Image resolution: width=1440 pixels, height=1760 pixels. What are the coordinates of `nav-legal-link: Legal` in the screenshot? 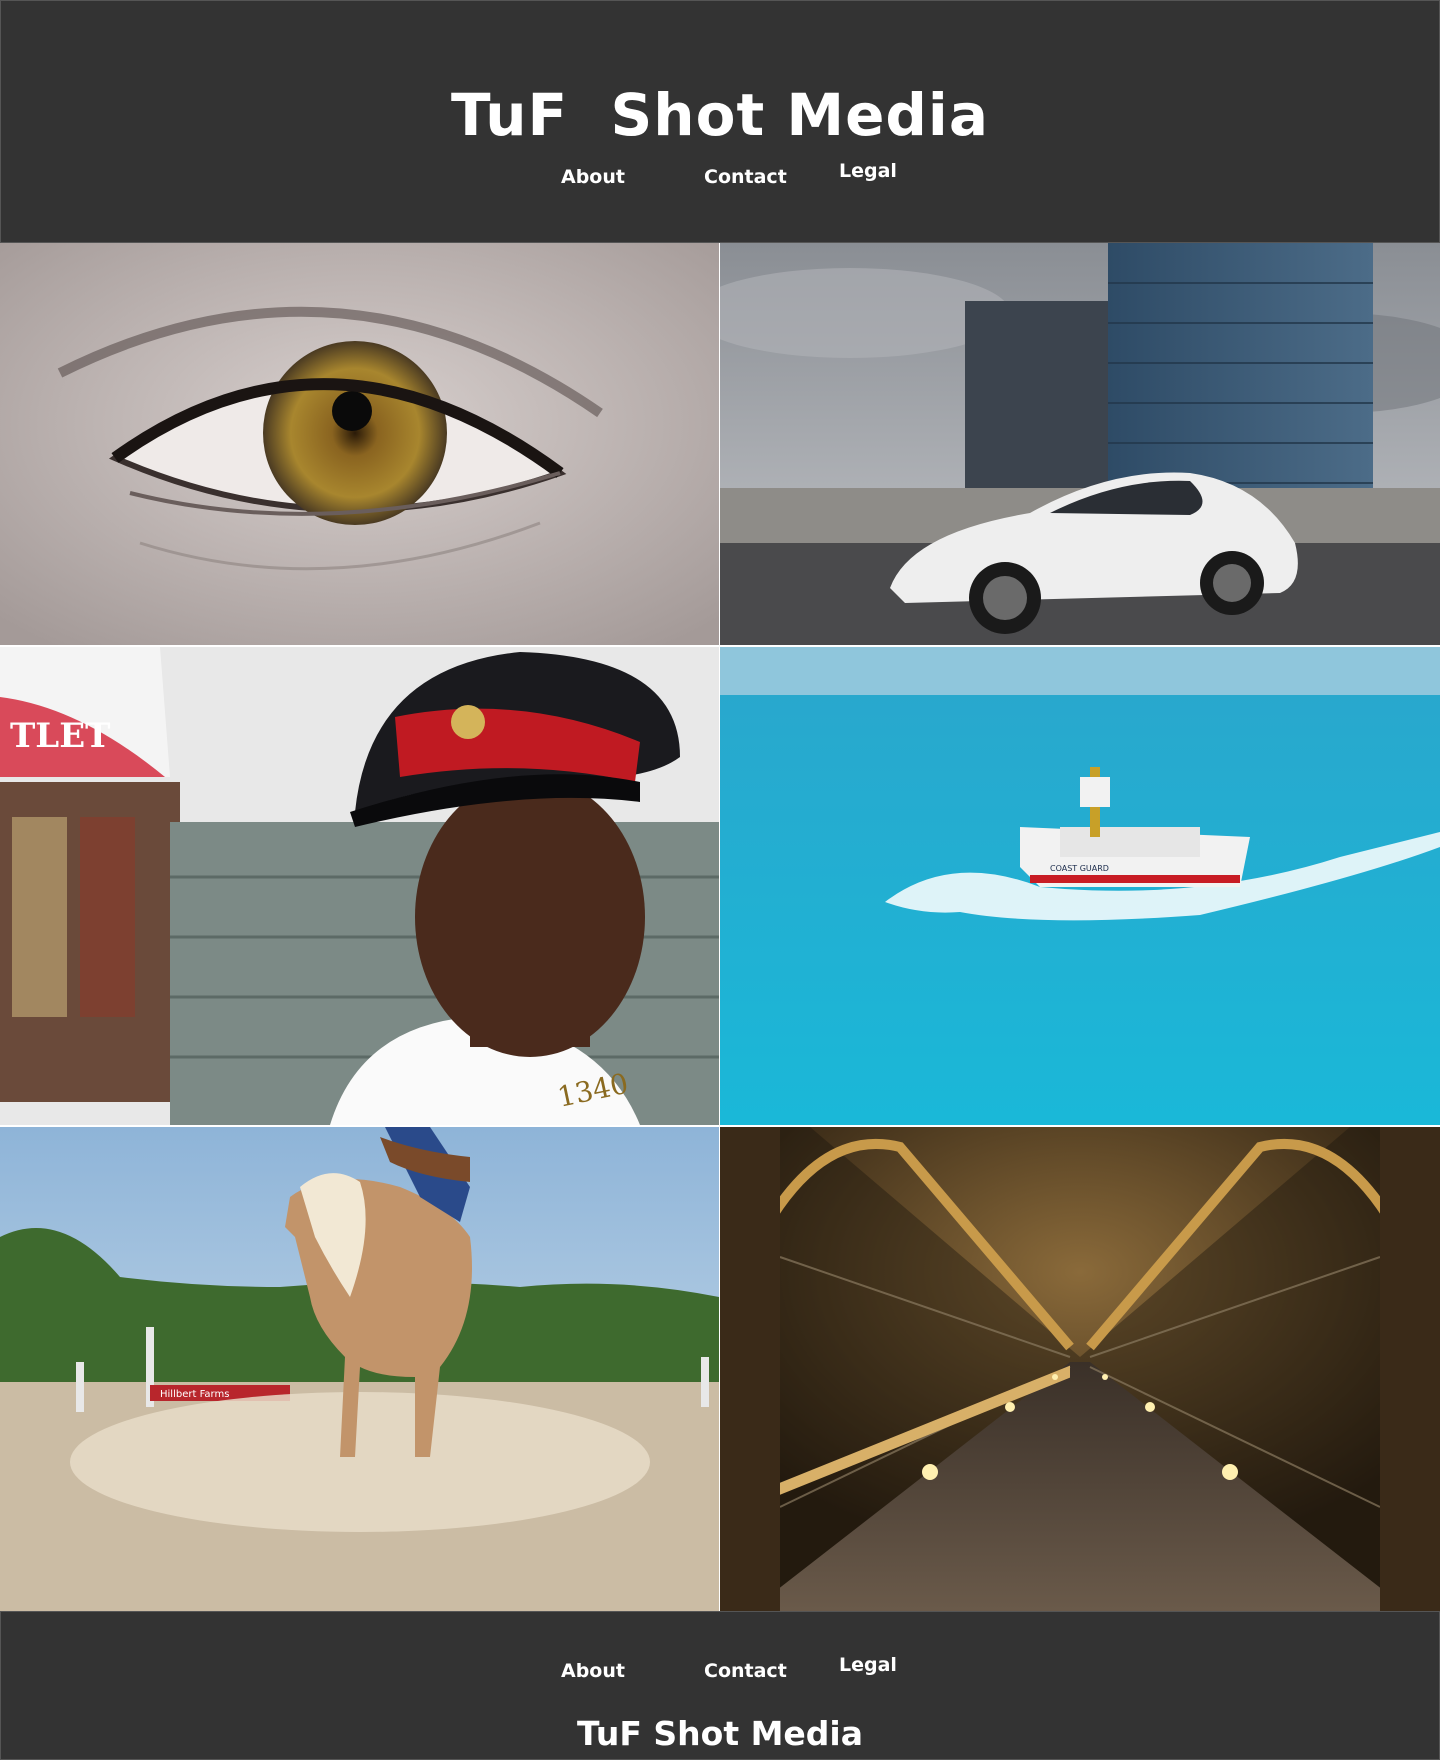 It's located at (868, 171).